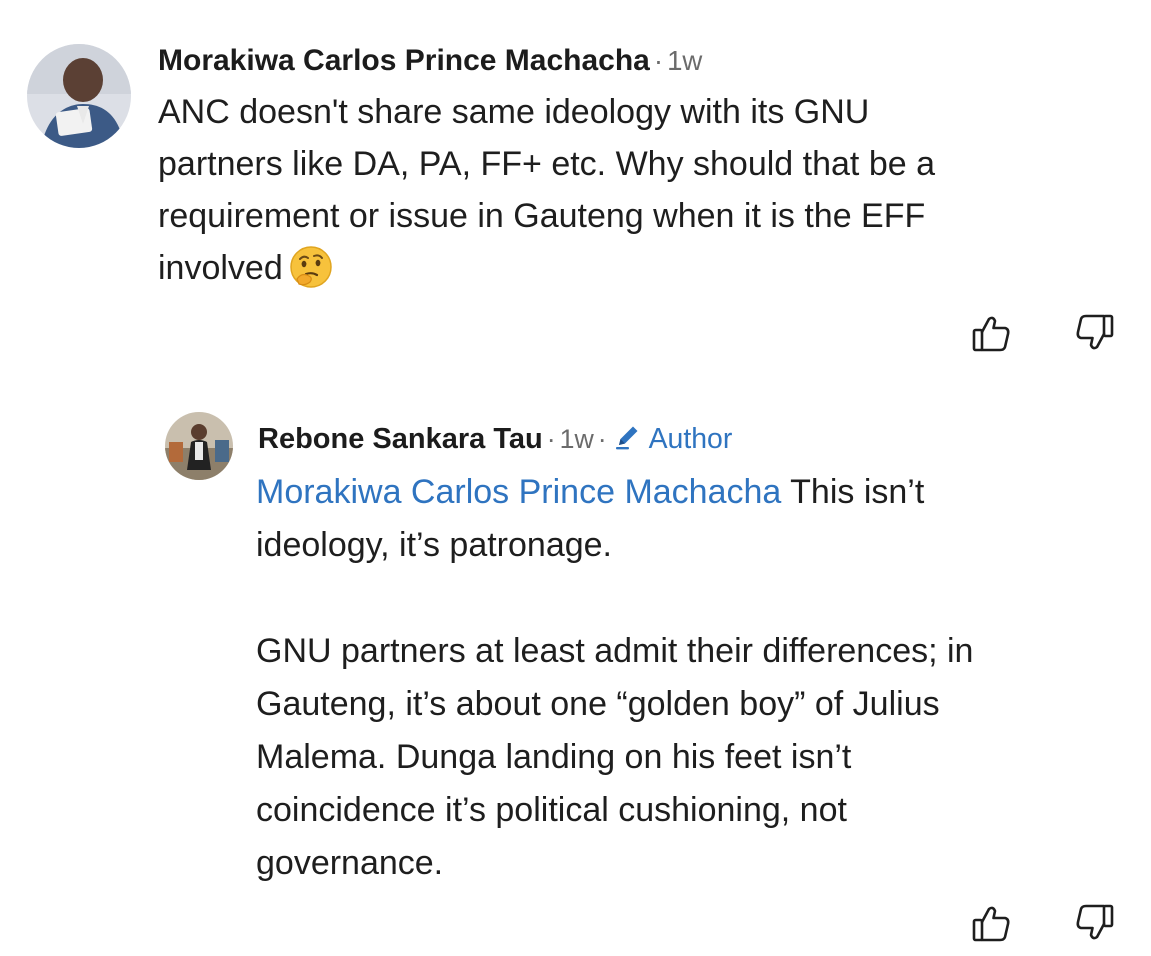  I want to click on pencil-icon, so click(628, 441).